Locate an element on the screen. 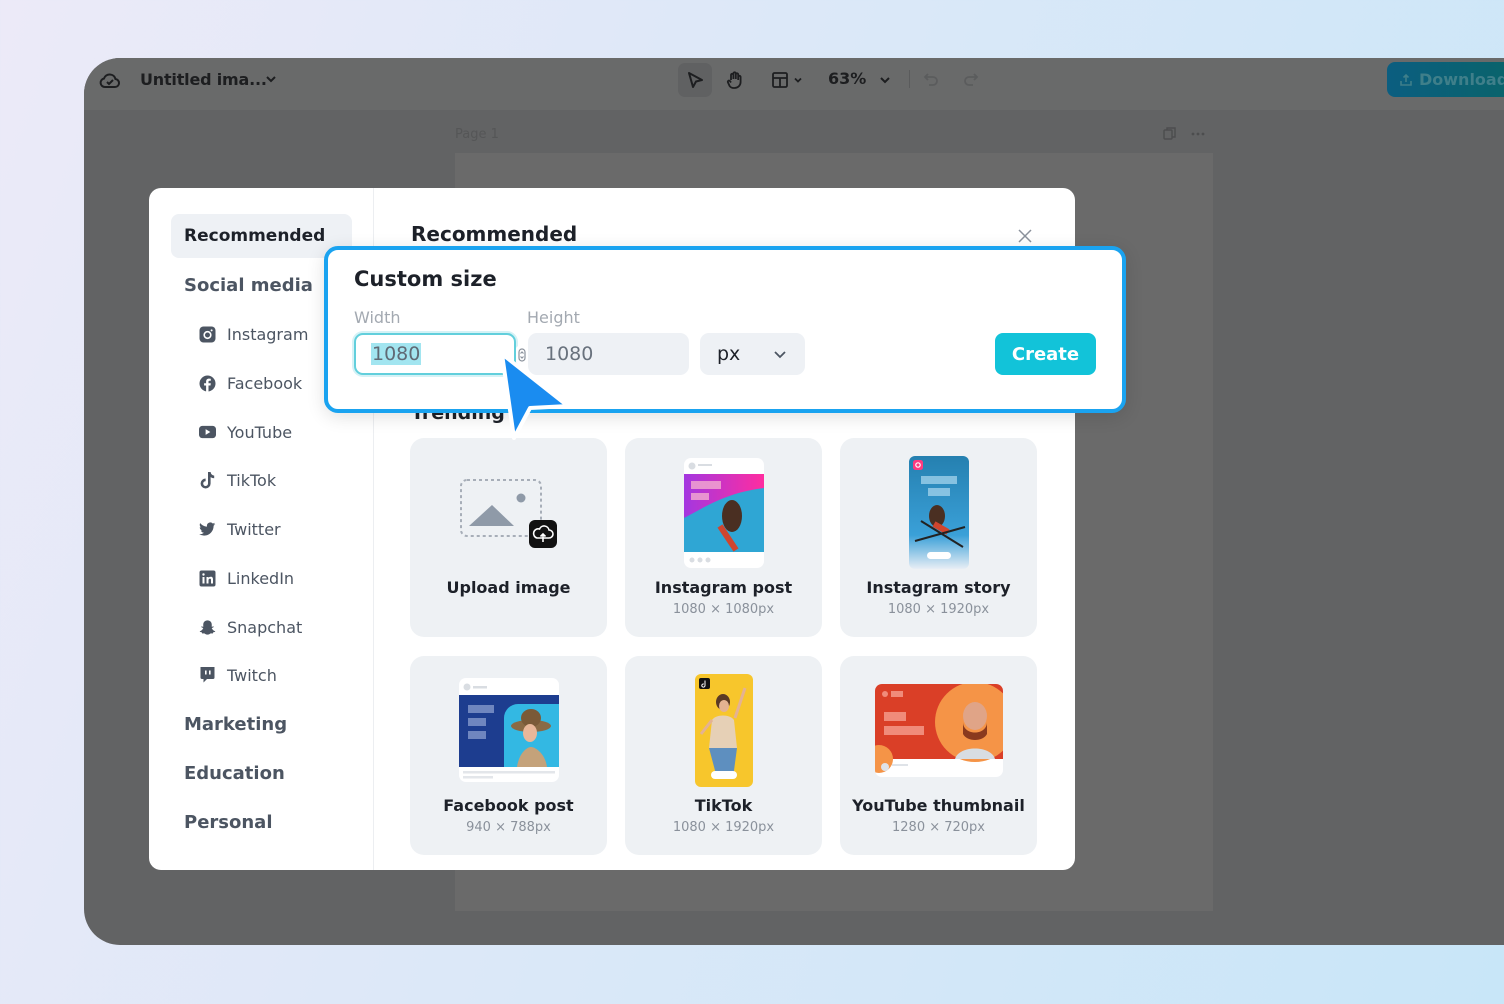  card-size: 940 × 788px is located at coordinates (508, 827).